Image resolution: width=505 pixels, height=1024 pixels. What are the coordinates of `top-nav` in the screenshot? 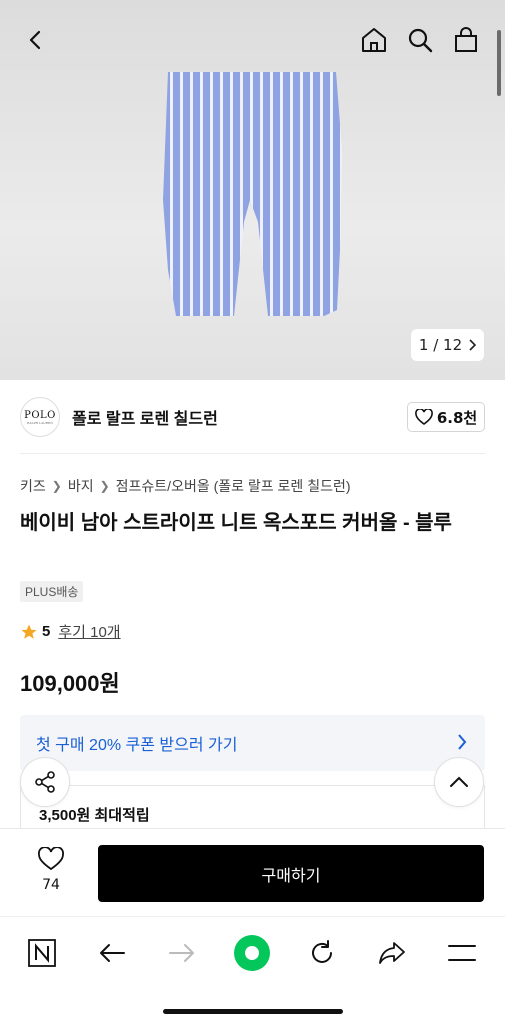 It's located at (252, 40).